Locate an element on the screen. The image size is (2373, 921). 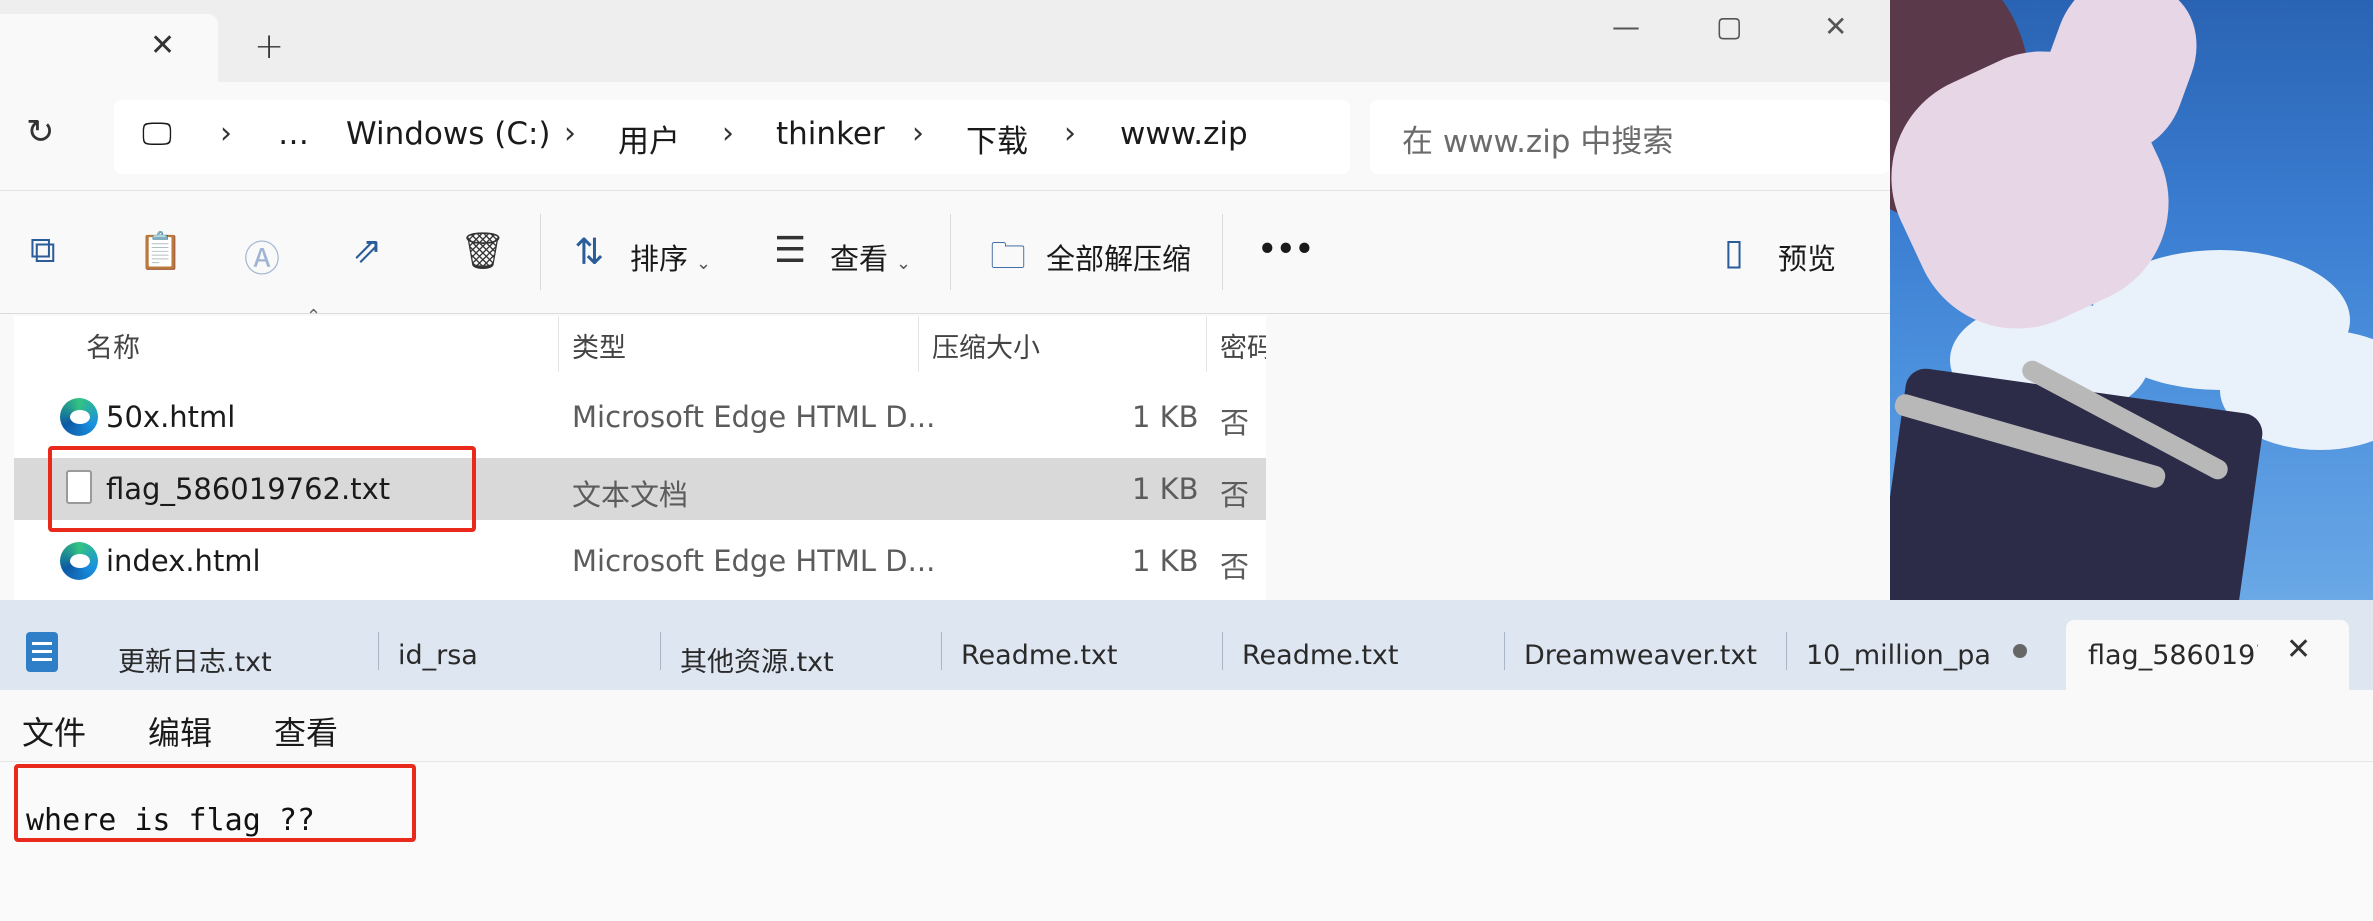
breadcrumb-zip: www.zip is located at coordinates (1184, 134).